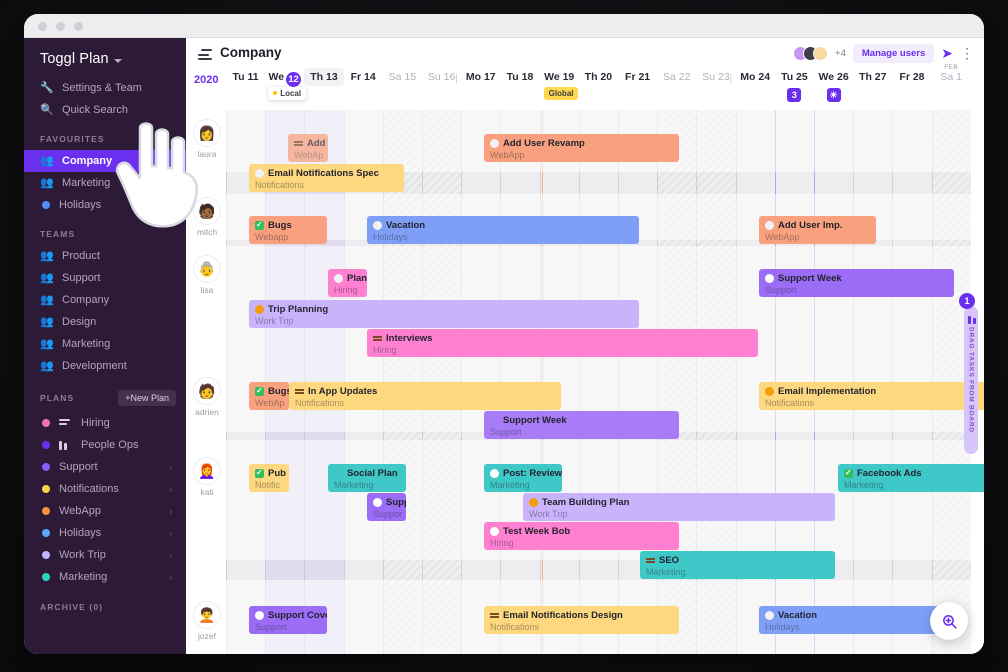 Image resolution: width=1008 pixels, height=672 pixels. What do you see at coordinates (105, 511) in the screenshot?
I see `sidebar-item-plan-webapp: WebApp ›` at bounding box center [105, 511].